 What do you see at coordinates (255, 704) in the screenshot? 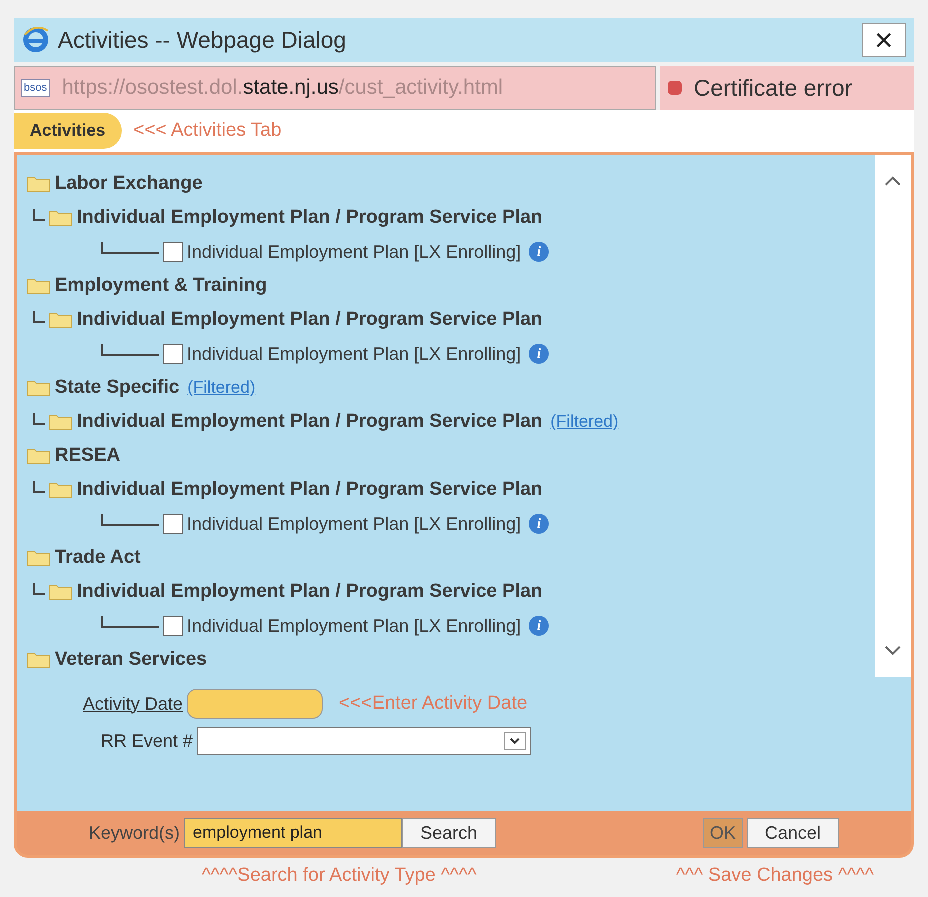
I see `activity-date-field` at bounding box center [255, 704].